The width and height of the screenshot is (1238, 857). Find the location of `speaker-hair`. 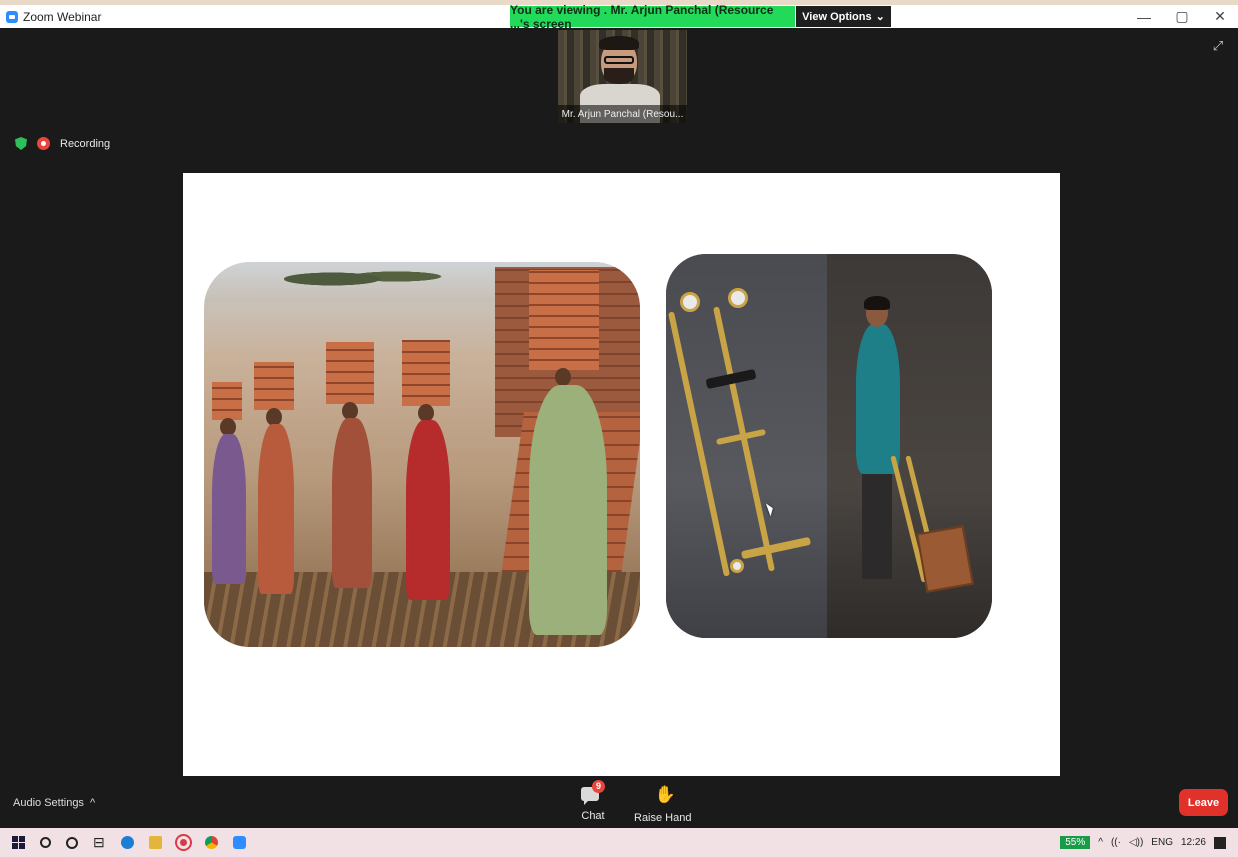

speaker-hair is located at coordinates (619, 43).